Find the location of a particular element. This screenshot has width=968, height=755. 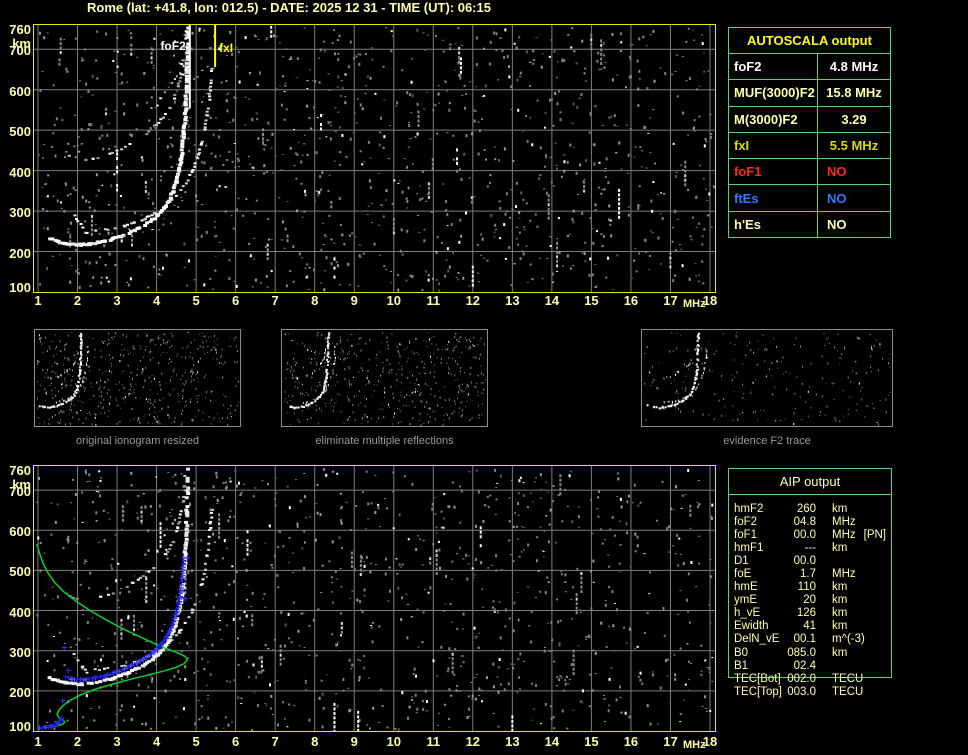

autoscala-row-label: MUF(3000)F2 is located at coordinates (773, 93).